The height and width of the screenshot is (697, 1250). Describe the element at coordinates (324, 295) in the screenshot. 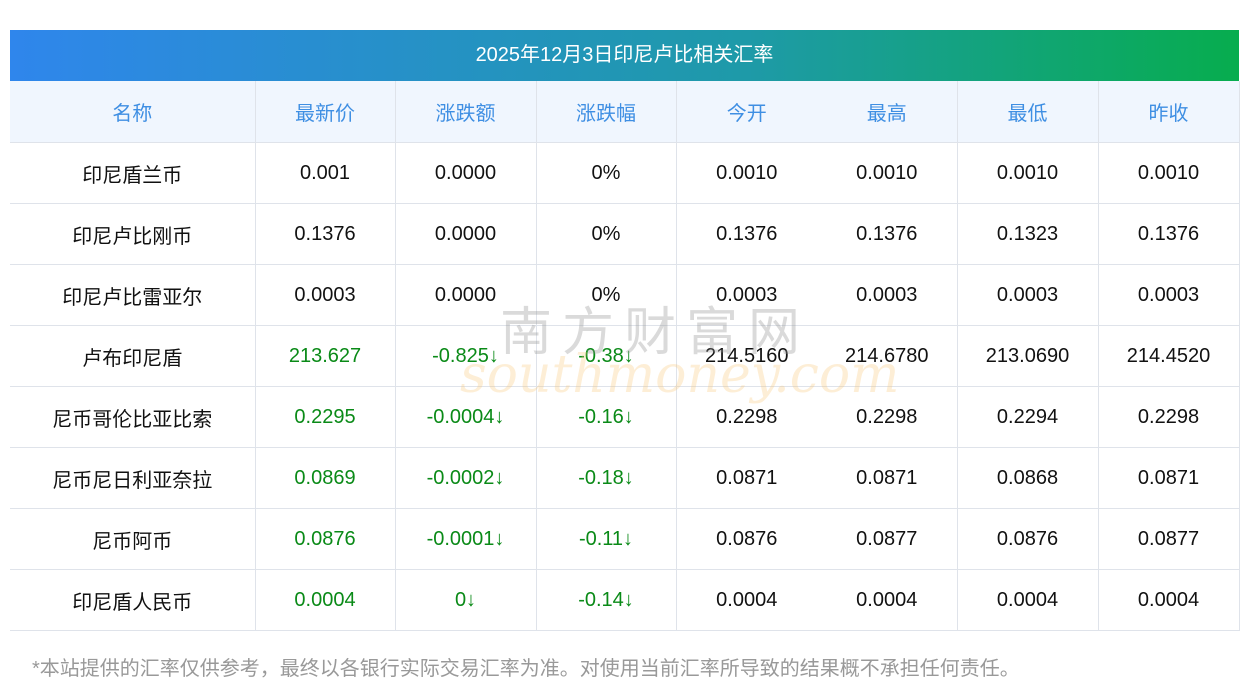

I see `cell-latest: 0.0003` at that location.